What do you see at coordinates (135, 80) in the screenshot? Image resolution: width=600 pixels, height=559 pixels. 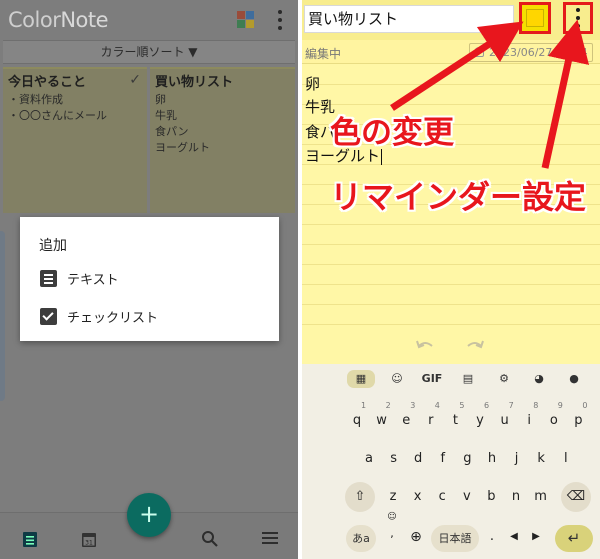 I see `checked-icon: ✓` at bounding box center [135, 80].